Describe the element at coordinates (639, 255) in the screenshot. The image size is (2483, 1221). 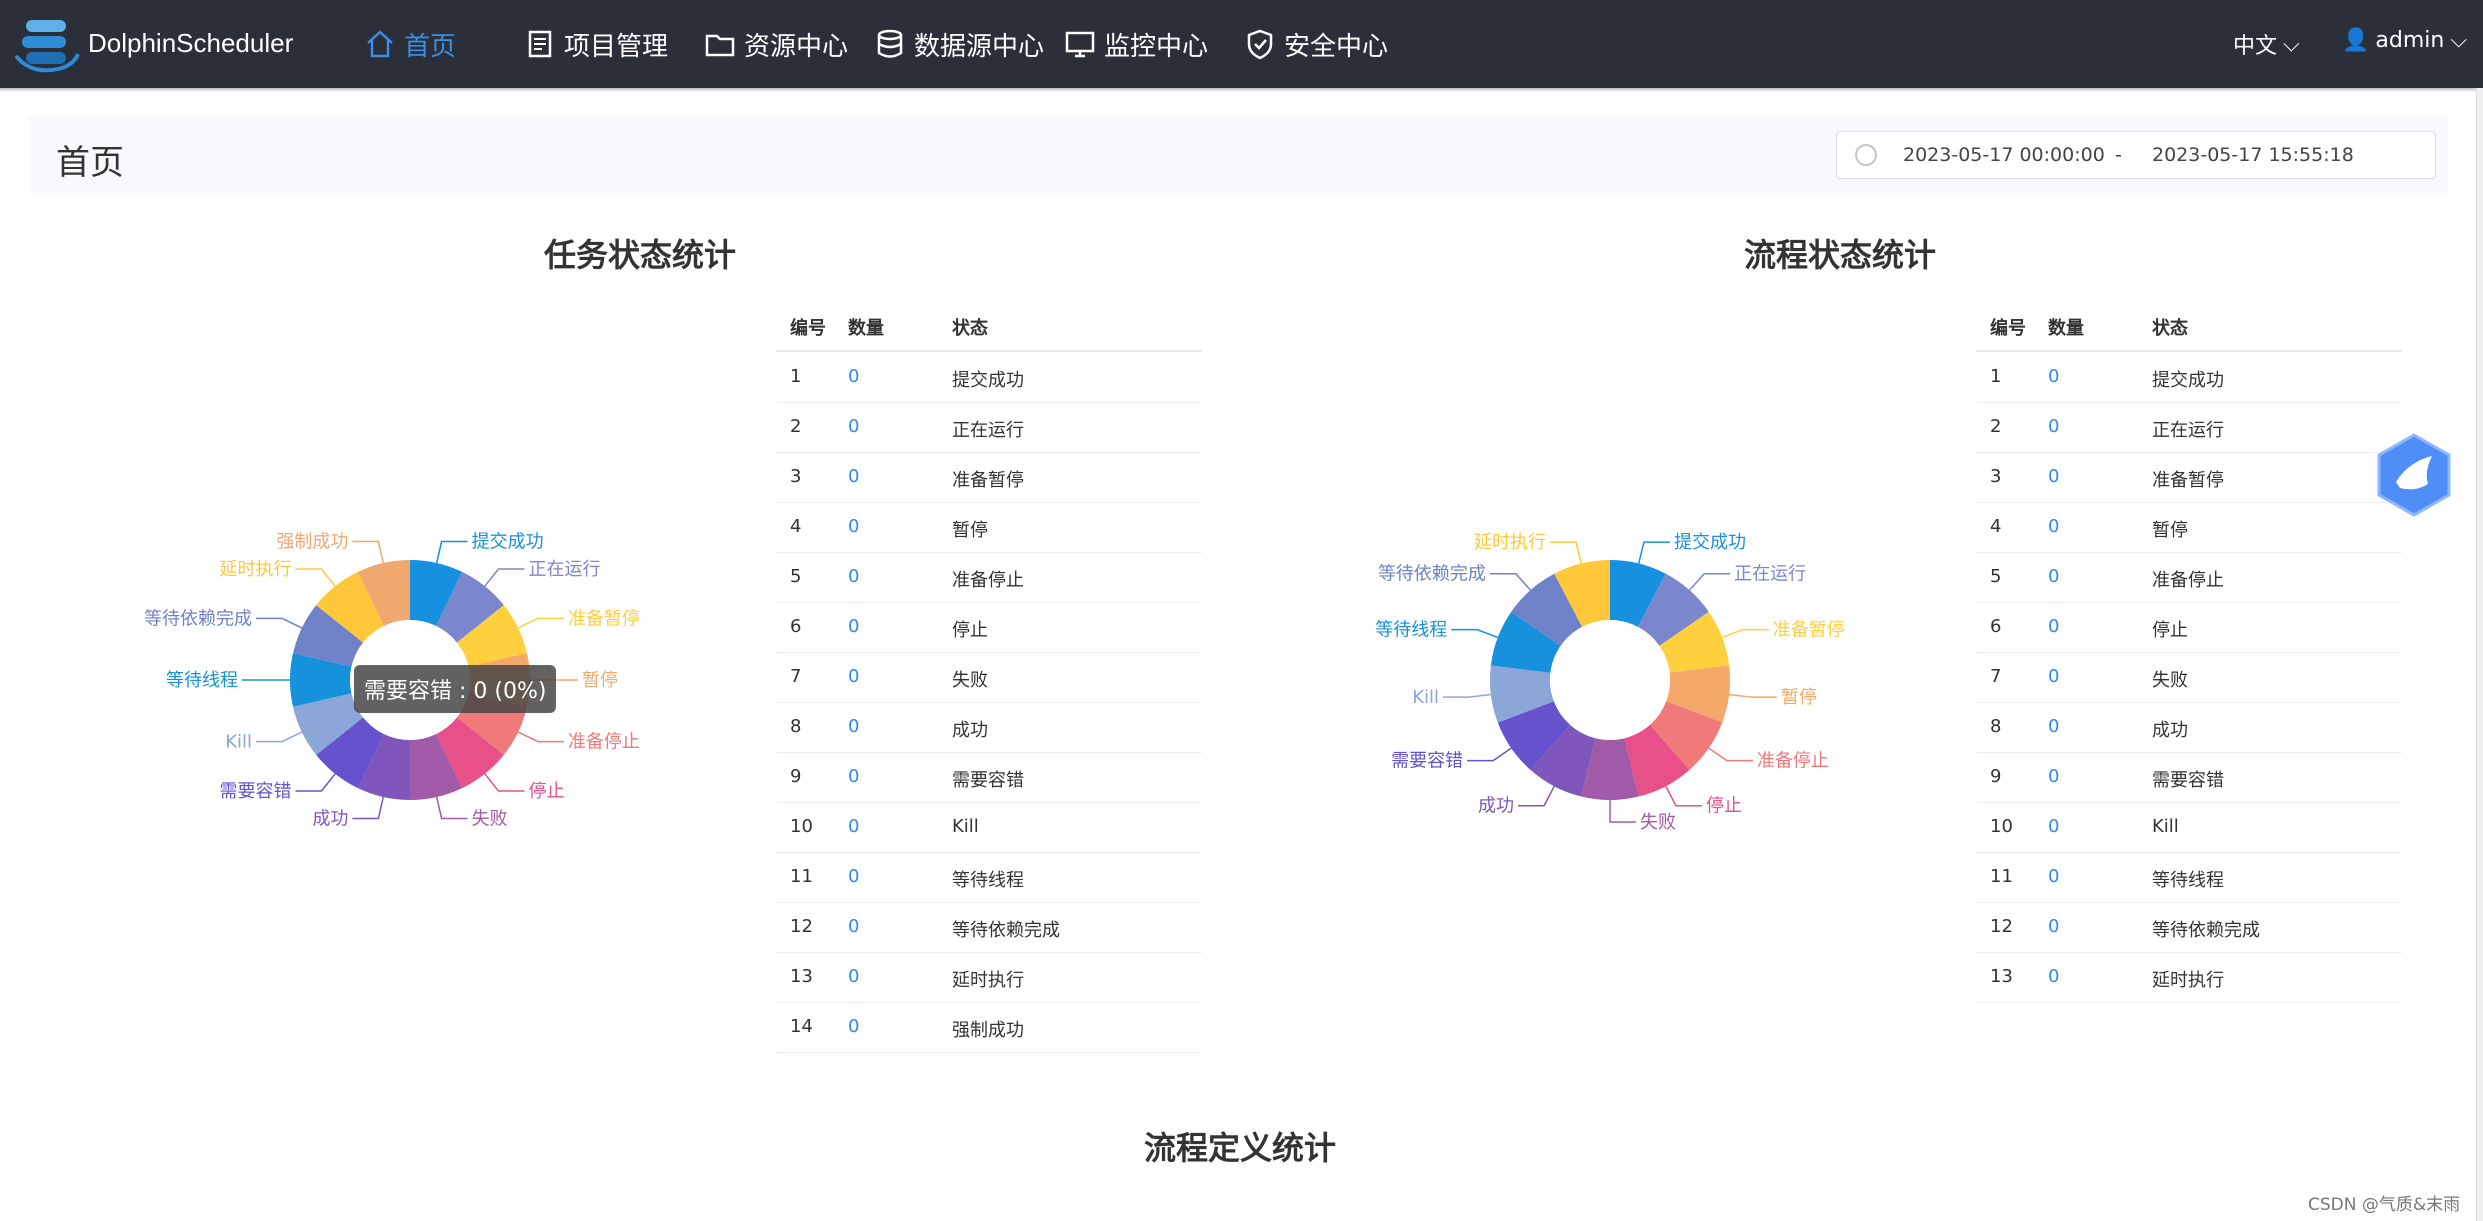
I see `task-stats-title: 任务状态统计` at that location.